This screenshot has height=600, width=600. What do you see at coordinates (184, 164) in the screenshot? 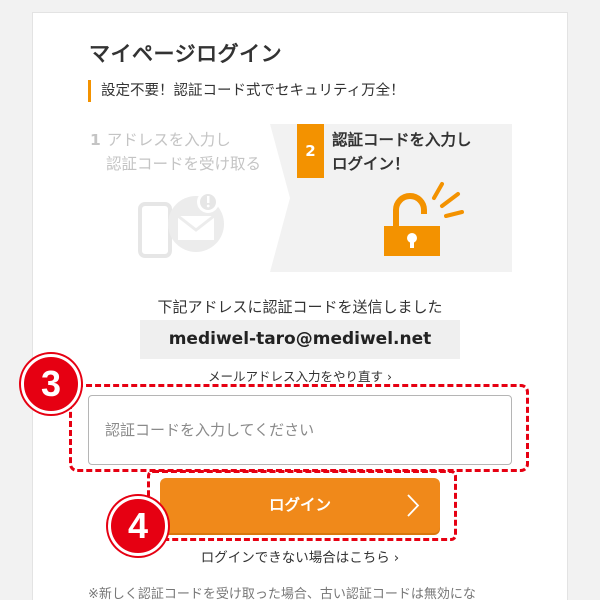
I see `step-1-line2: 認証コードを受け取る` at bounding box center [184, 164].